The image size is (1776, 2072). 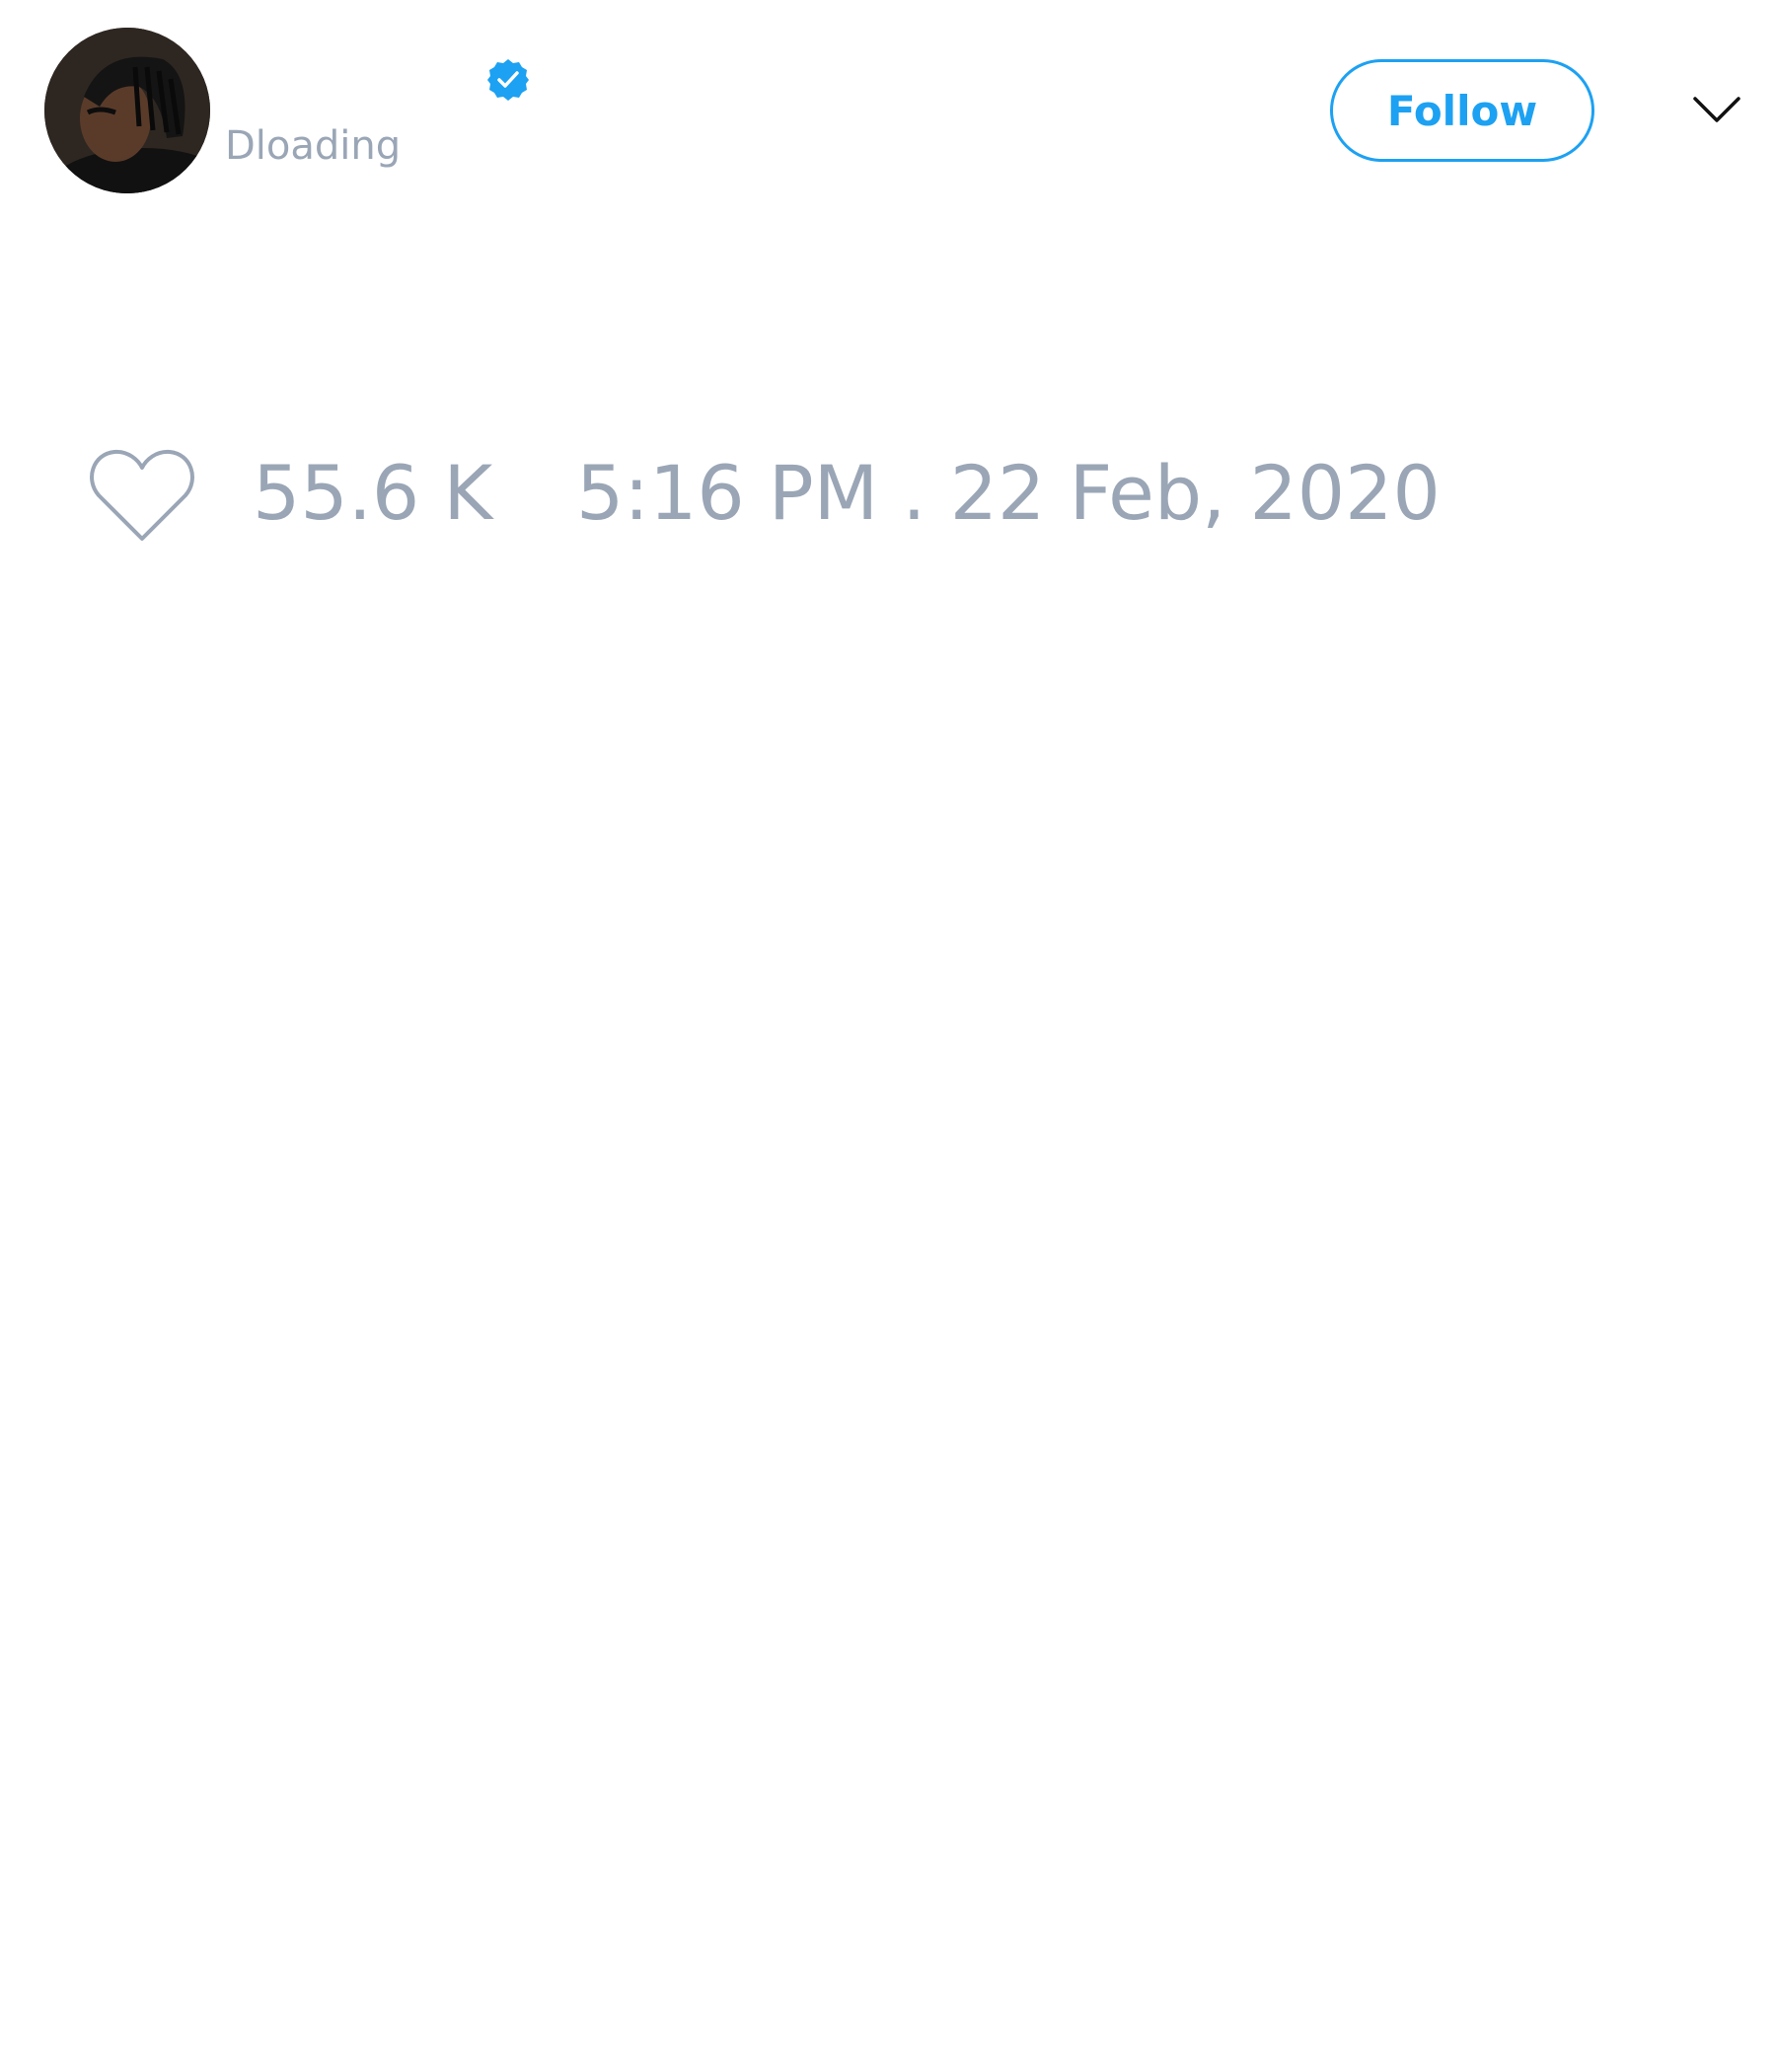 I want to click on tweet-timestamp: 5:16 PM . 22 Feb, 2020, so click(x=1009, y=494).